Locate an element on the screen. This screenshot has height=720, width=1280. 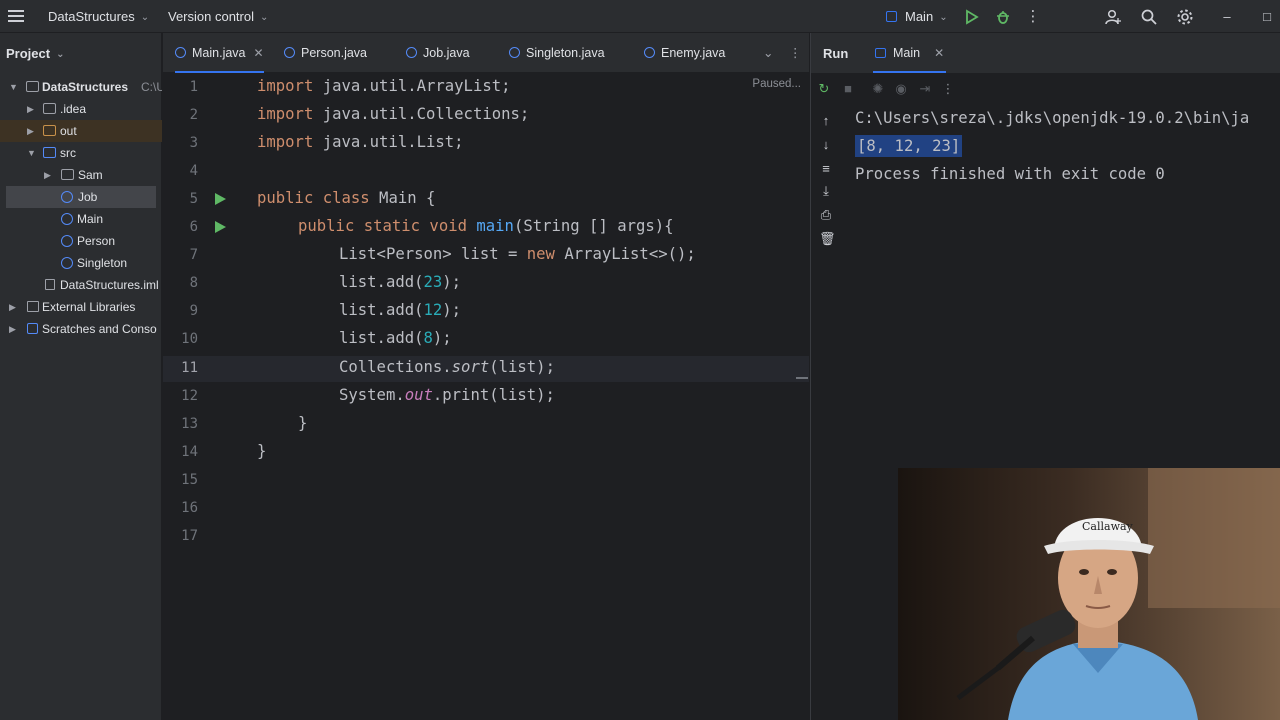
code-line: System.out.print(list); is located at coordinates (447, 395).